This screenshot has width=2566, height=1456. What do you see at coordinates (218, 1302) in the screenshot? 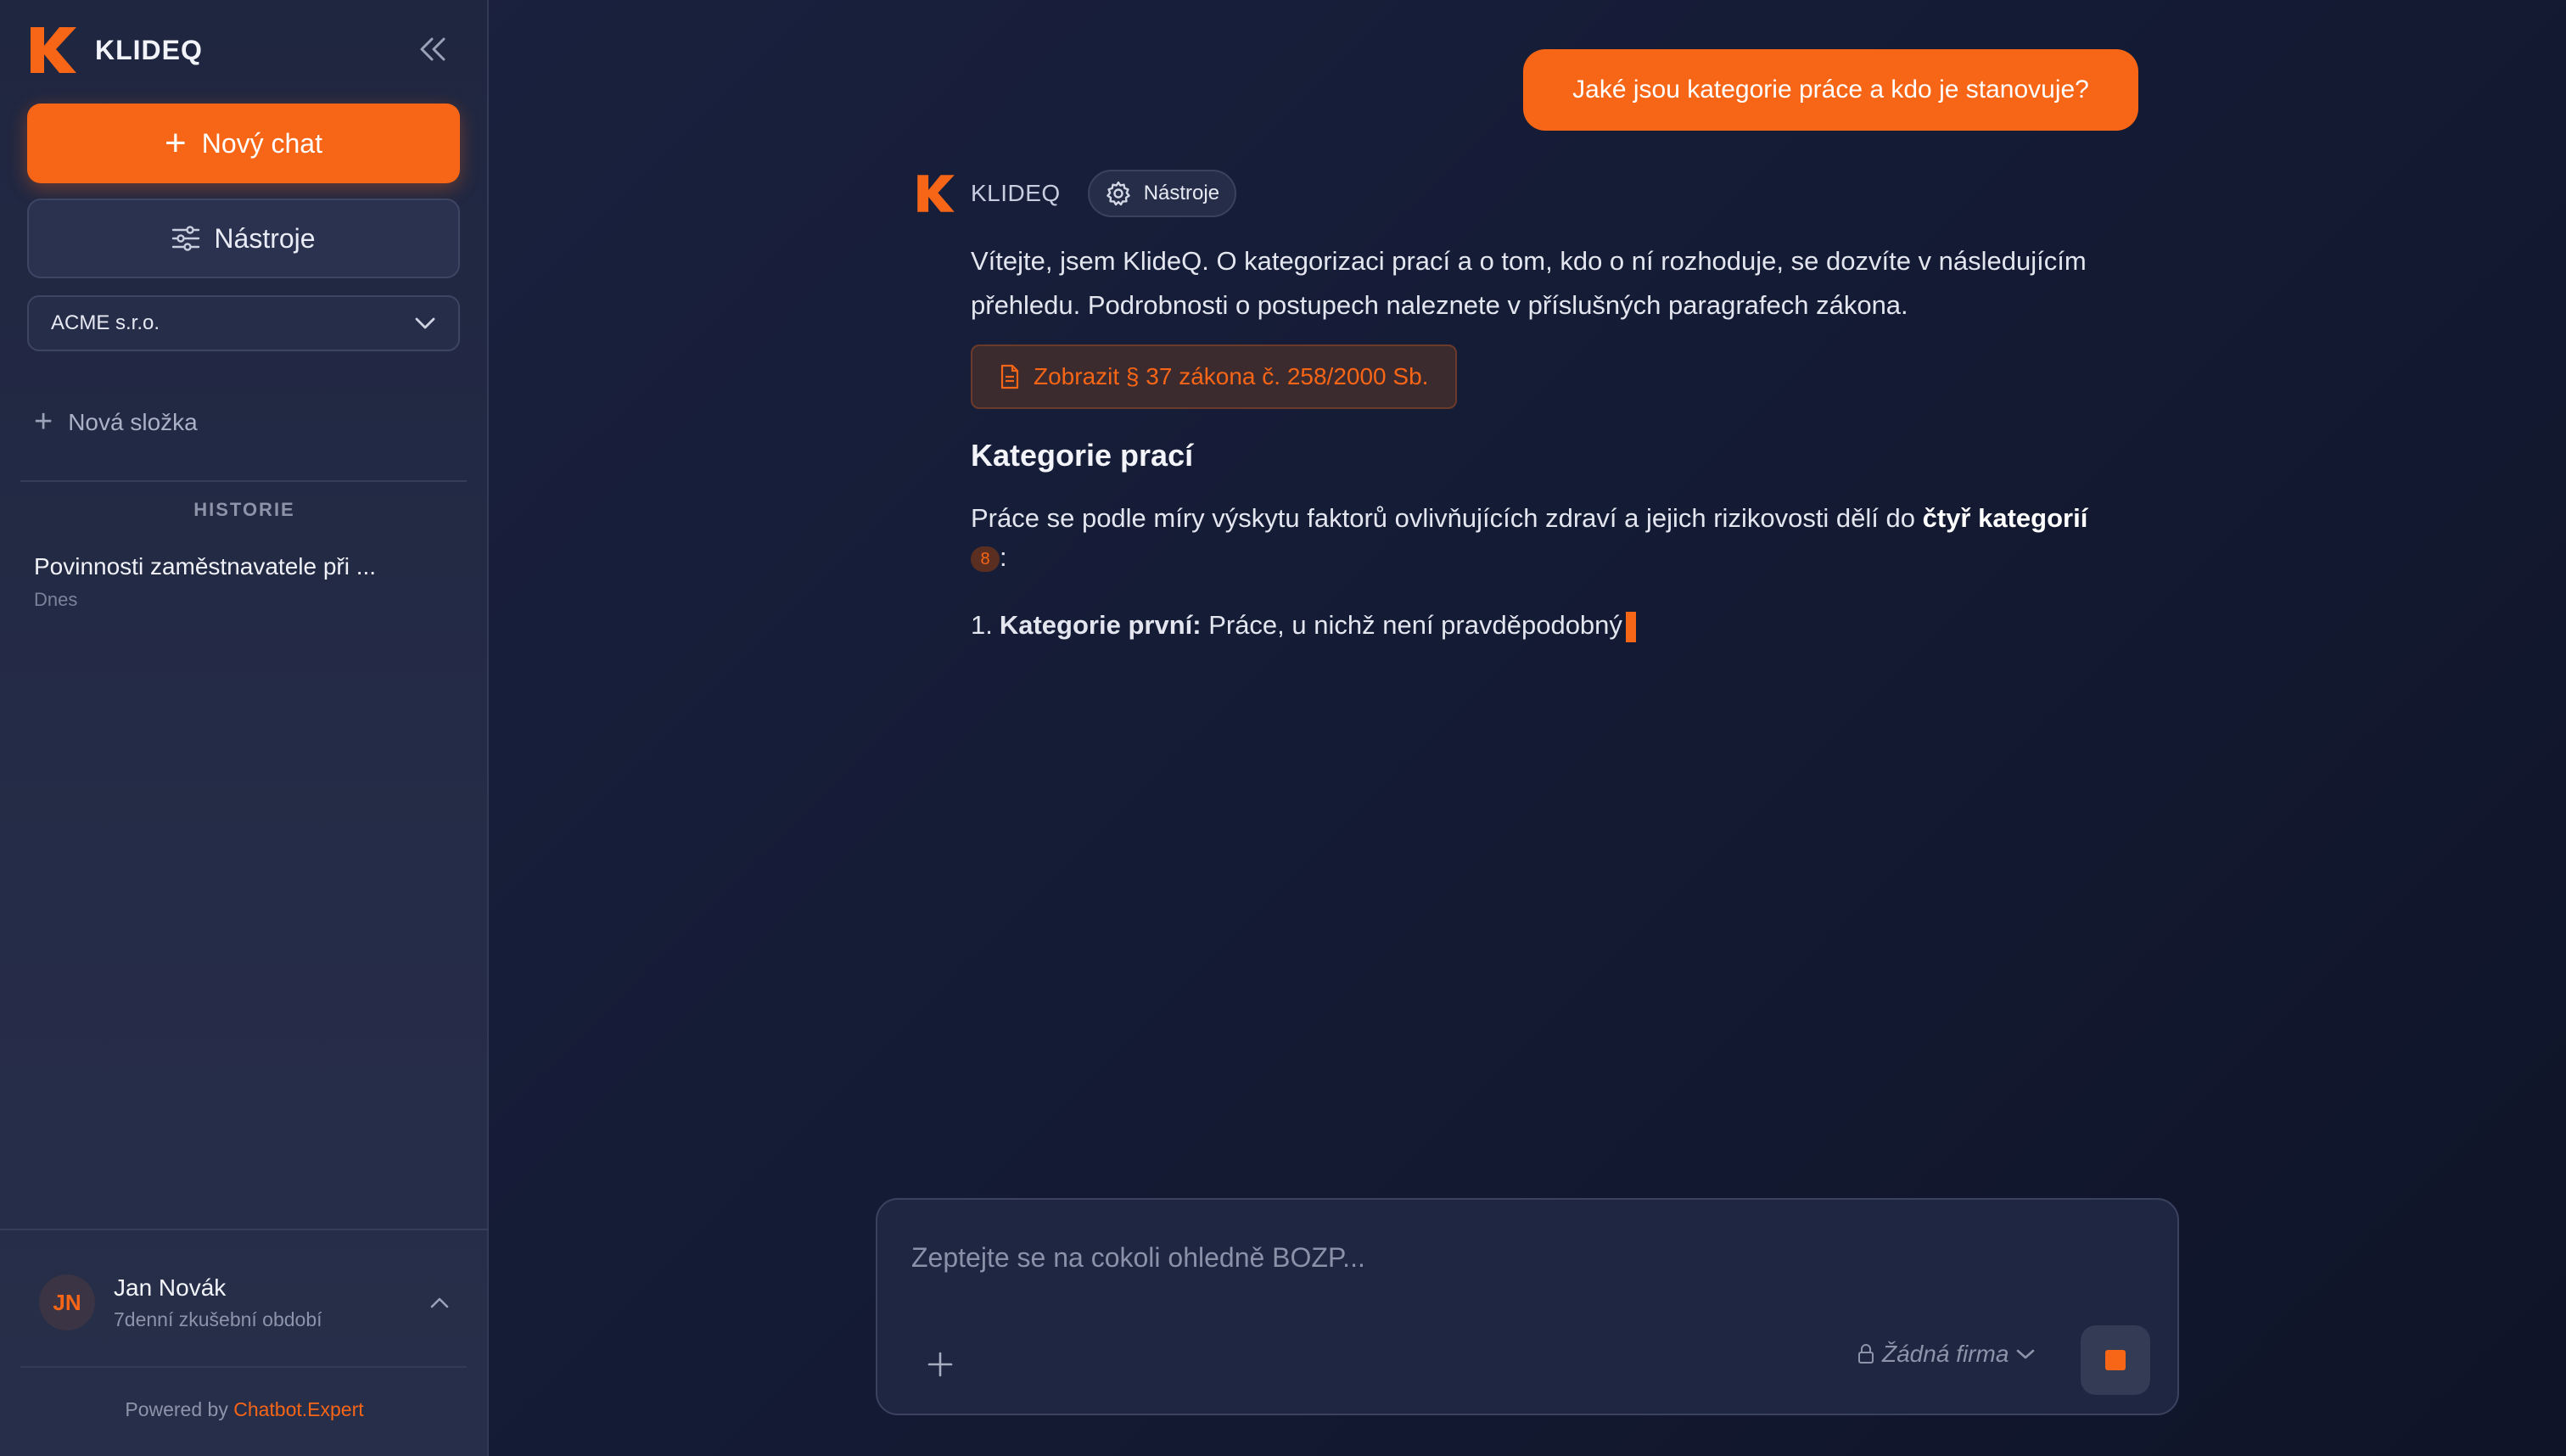
I see `user-info: Jan Novák 7denní zkušební období` at bounding box center [218, 1302].